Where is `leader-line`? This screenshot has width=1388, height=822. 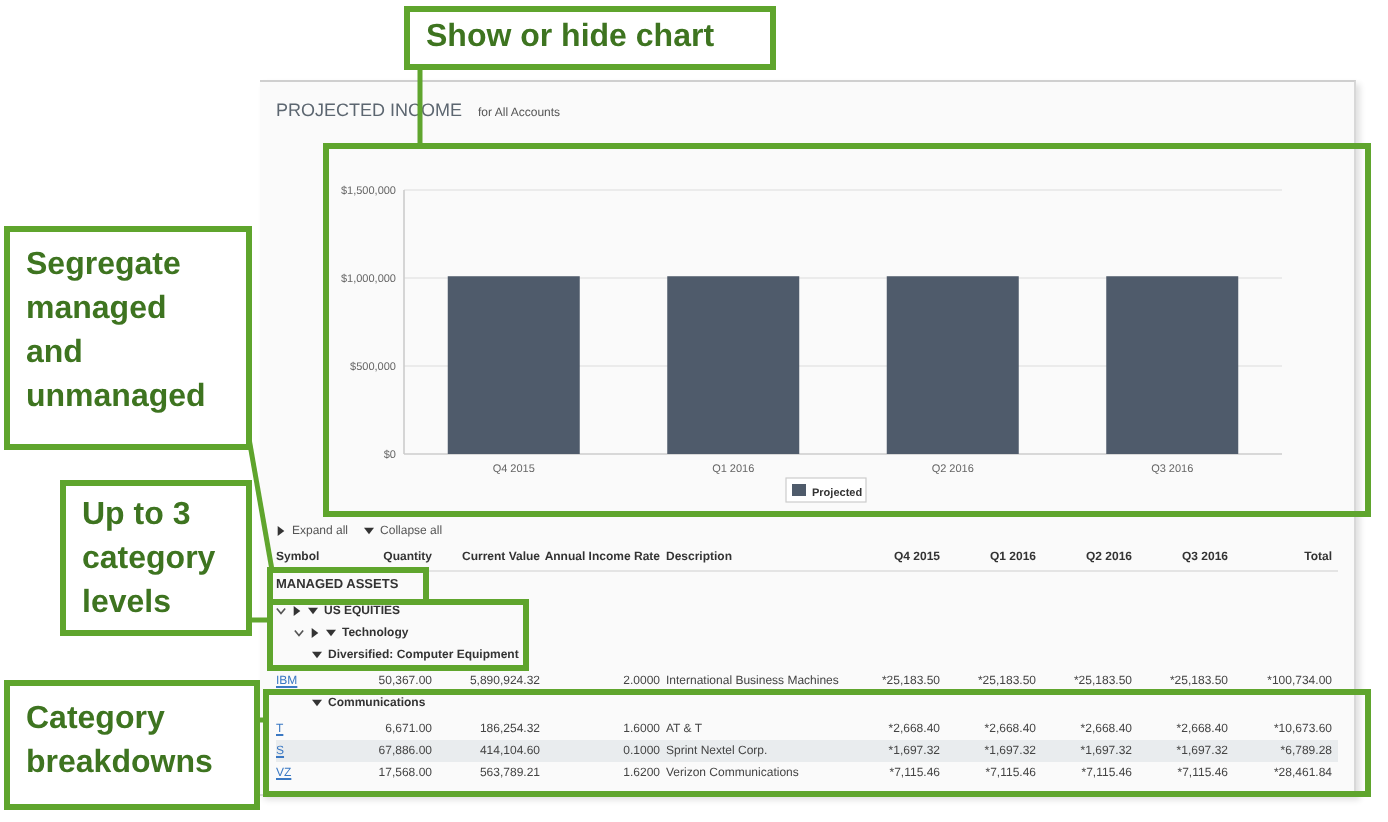
leader-line is located at coordinates (261, 620).